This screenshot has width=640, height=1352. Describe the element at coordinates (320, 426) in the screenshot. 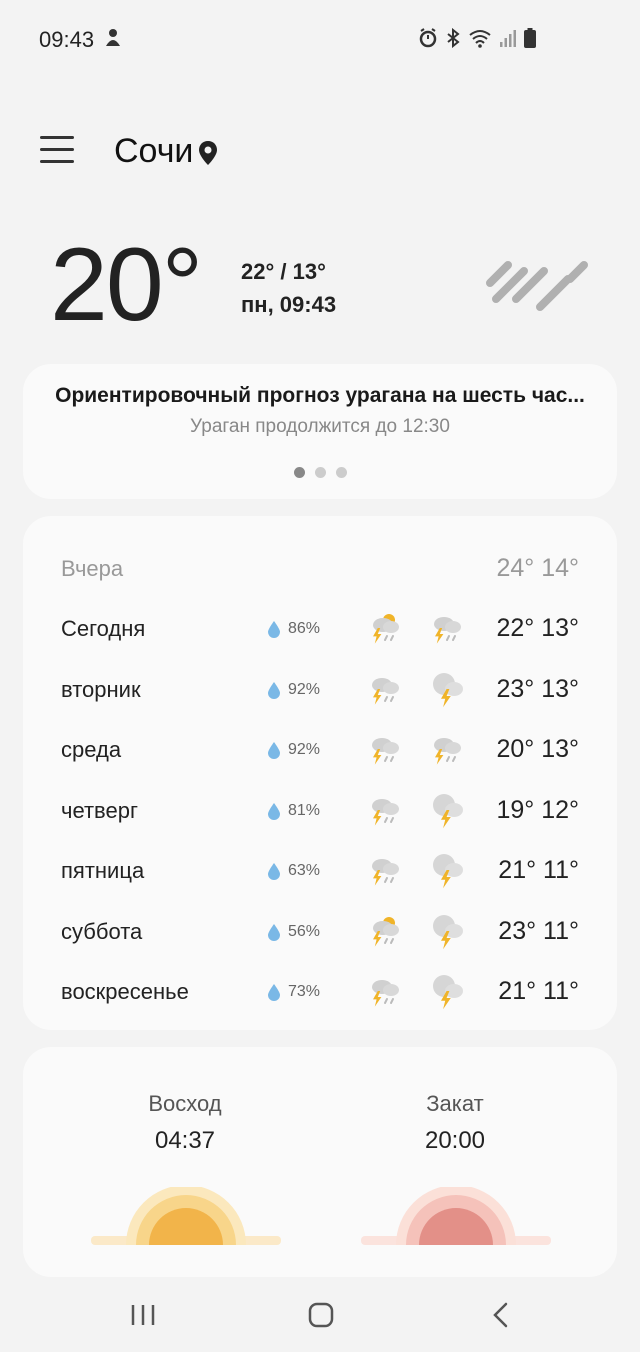

I see `alert-subtitle: Ураган продолжится до 12:30` at that location.